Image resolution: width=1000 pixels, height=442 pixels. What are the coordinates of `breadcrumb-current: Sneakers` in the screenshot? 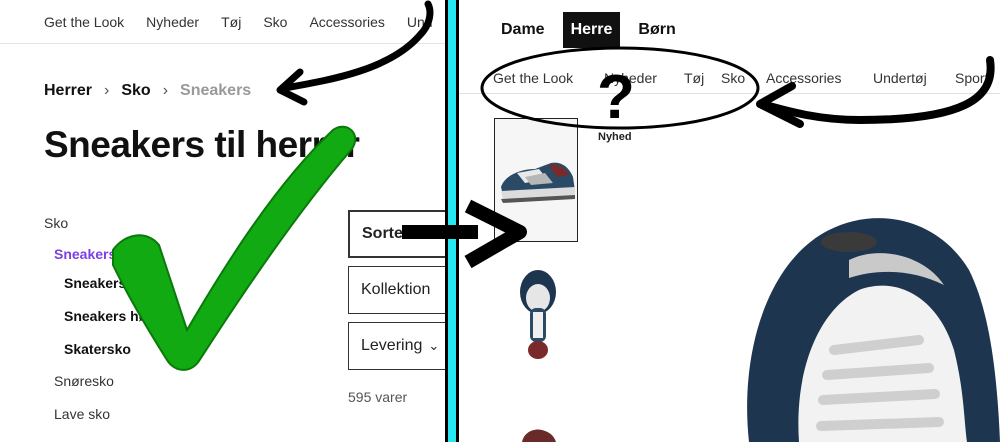 It's located at (216, 90).